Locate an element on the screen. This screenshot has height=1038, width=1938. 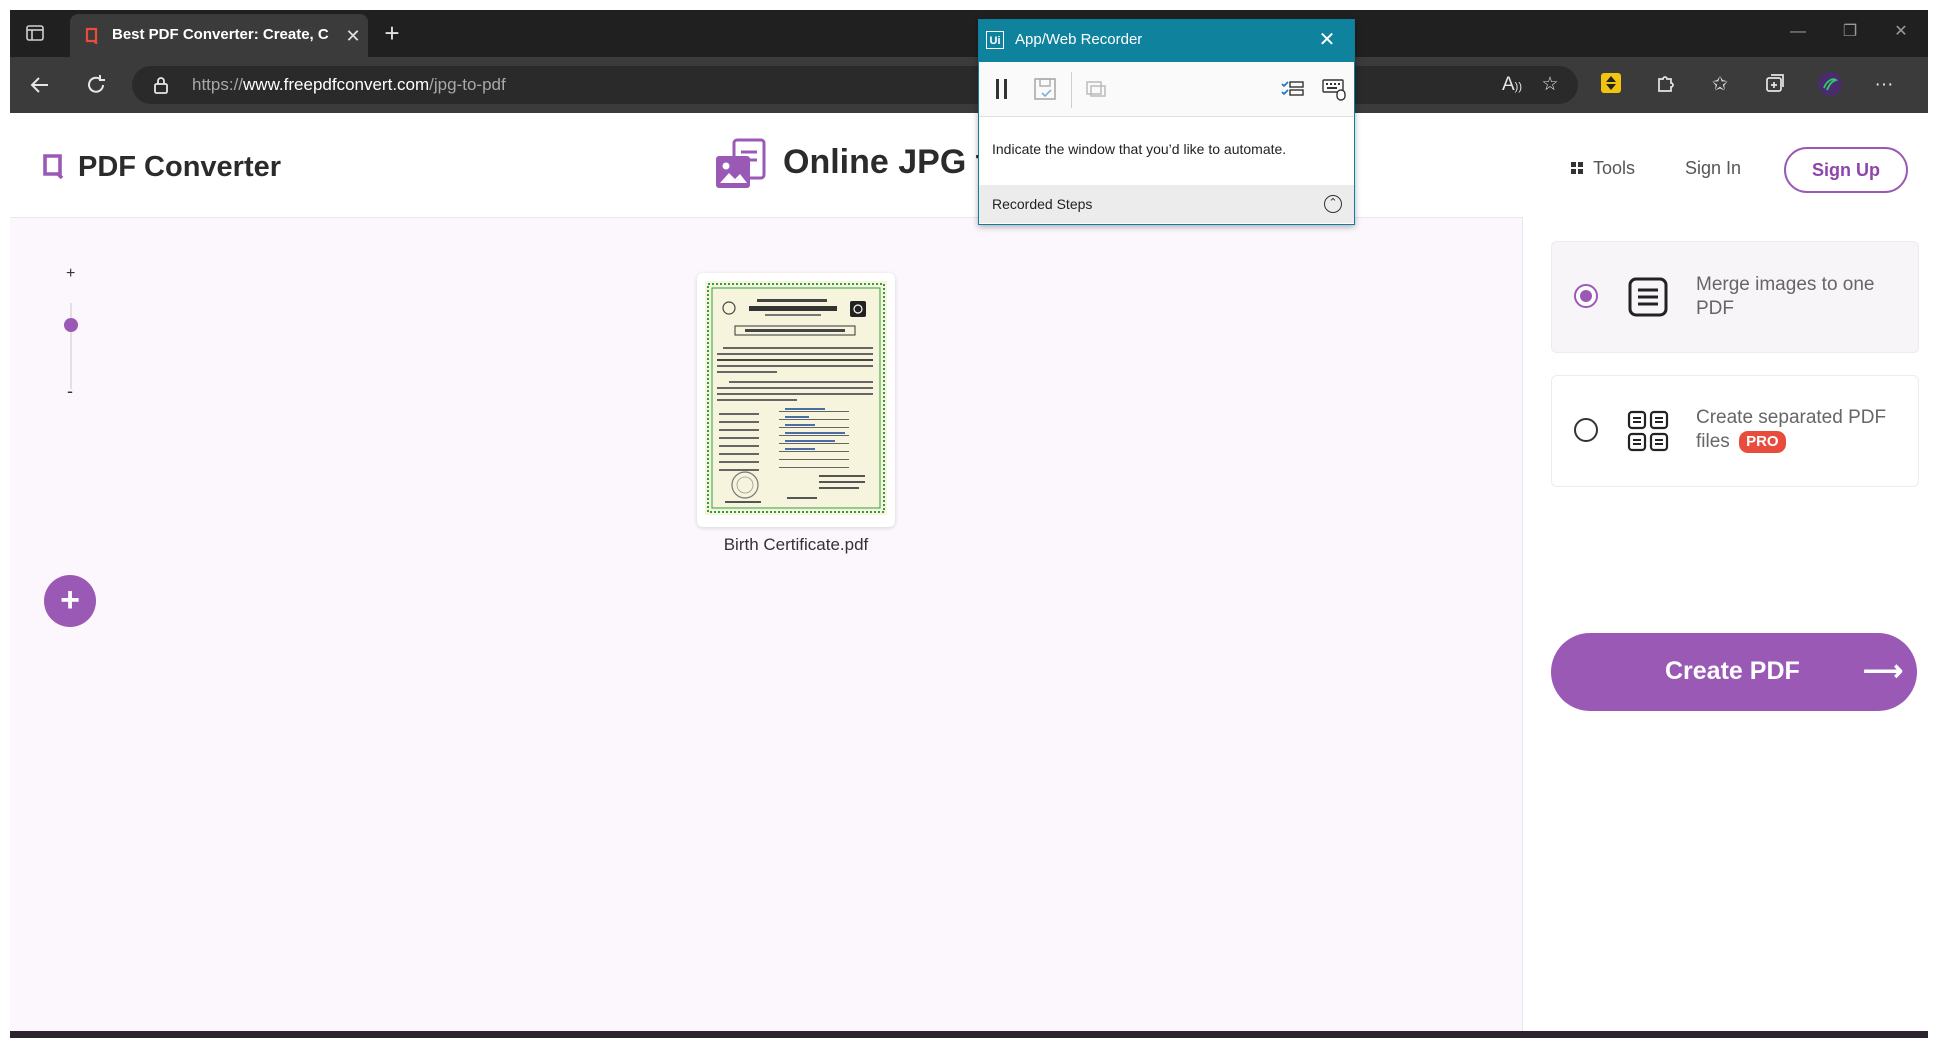
create-pdf-button: Create PDF ⟶ is located at coordinates (1734, 672).